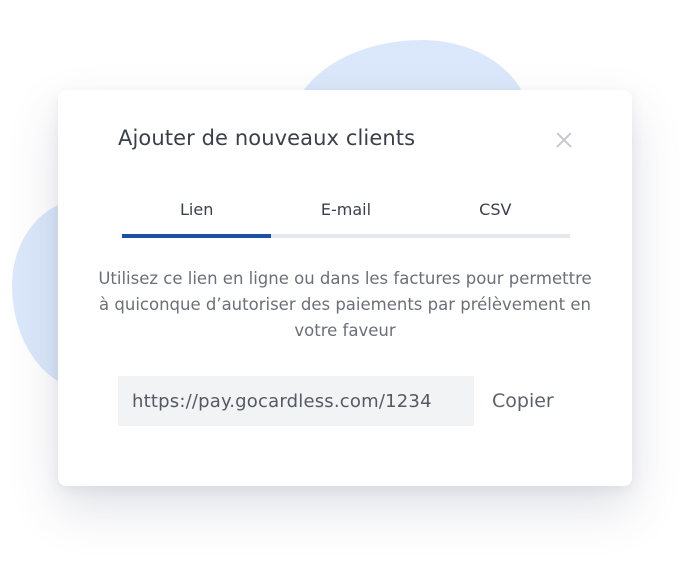 Image resolution: width=680 pixels, height=580 pixels. I want to click on copy-button: Copier, so click(523, 401).